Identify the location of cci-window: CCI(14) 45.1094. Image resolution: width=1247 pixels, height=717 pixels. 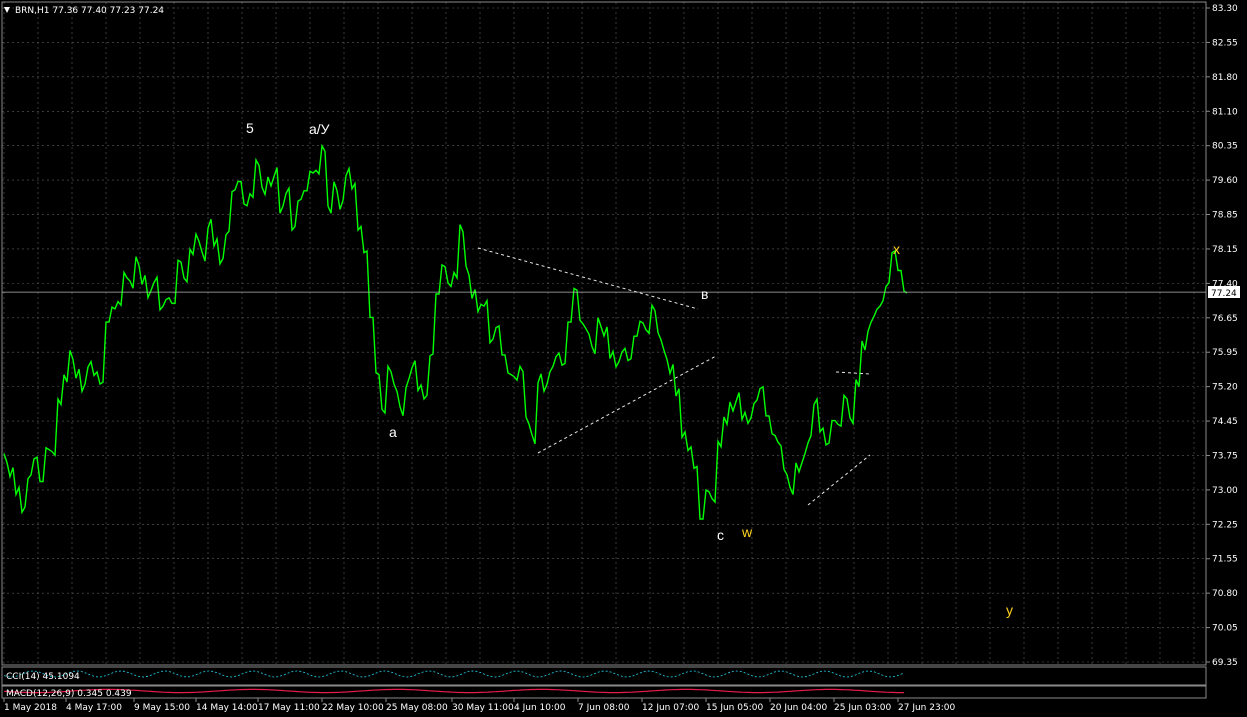
(604, 676).